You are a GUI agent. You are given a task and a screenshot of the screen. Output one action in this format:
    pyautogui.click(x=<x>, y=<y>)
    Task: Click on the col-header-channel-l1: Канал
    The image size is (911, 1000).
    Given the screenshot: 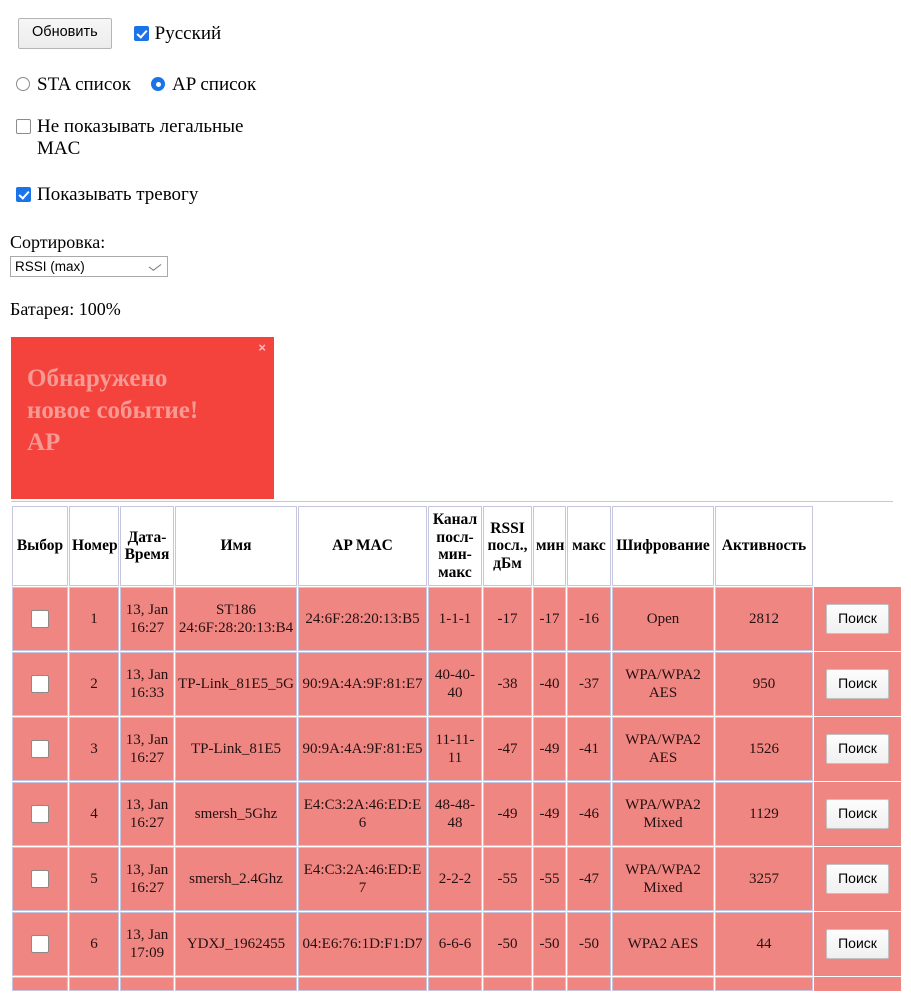 What is the action you would take?
    pyautogui.click(x=455, y=519)
    